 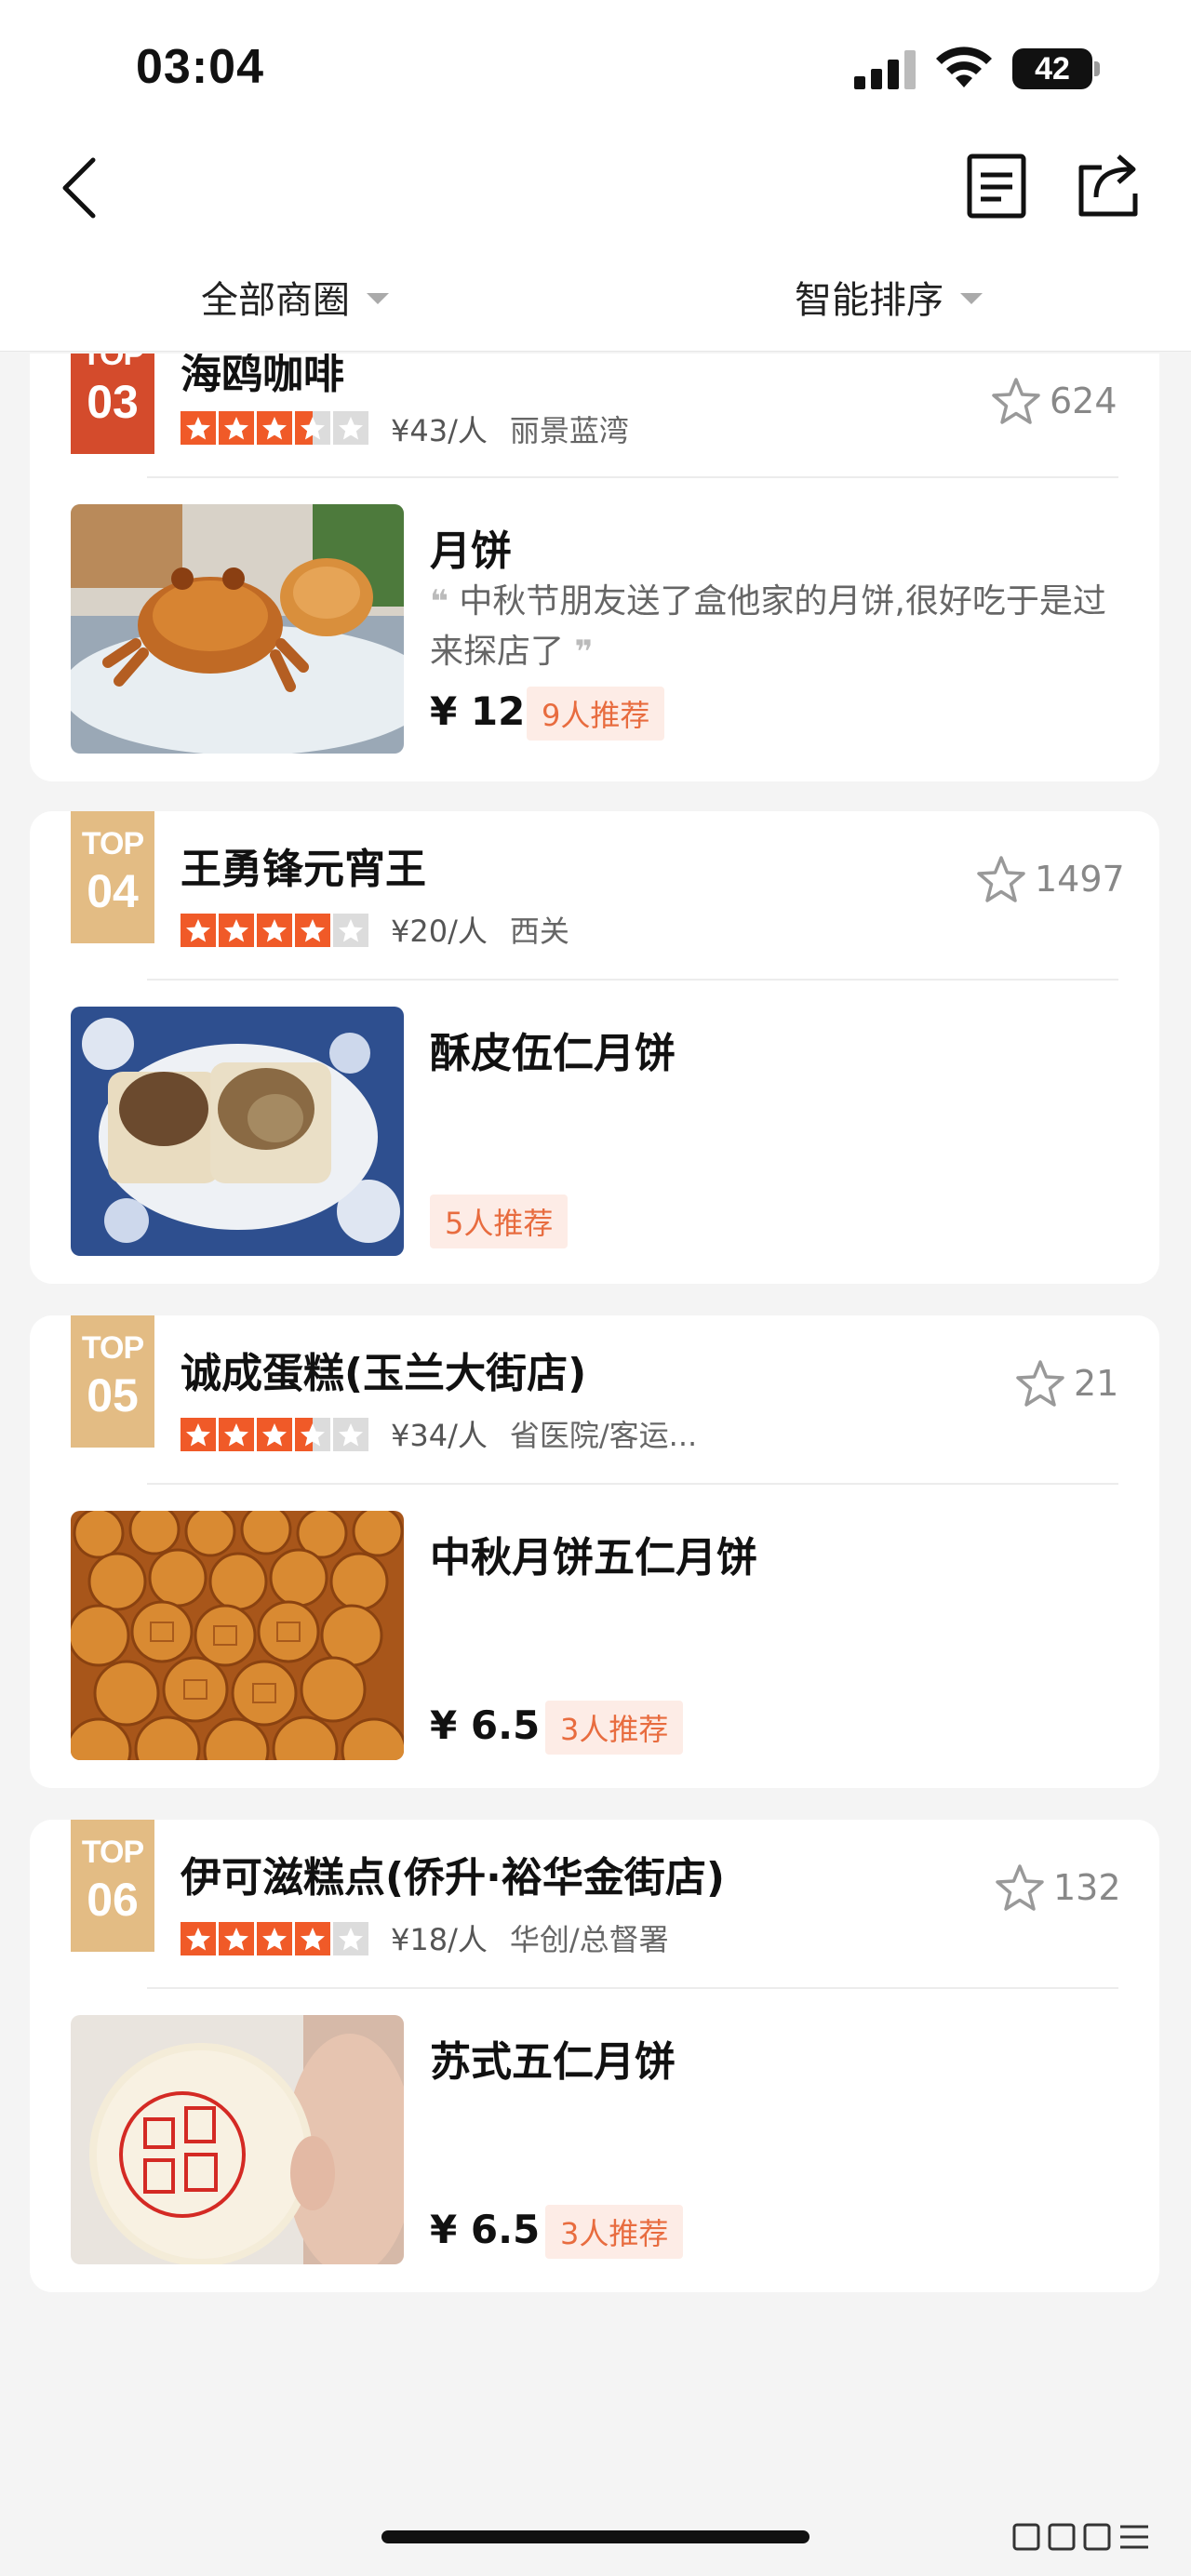 What do you see at coordinates (303, 865) in the screenshot?
I see `shop-name: 王勇锋元宵王` at bounding box center [303, 865].